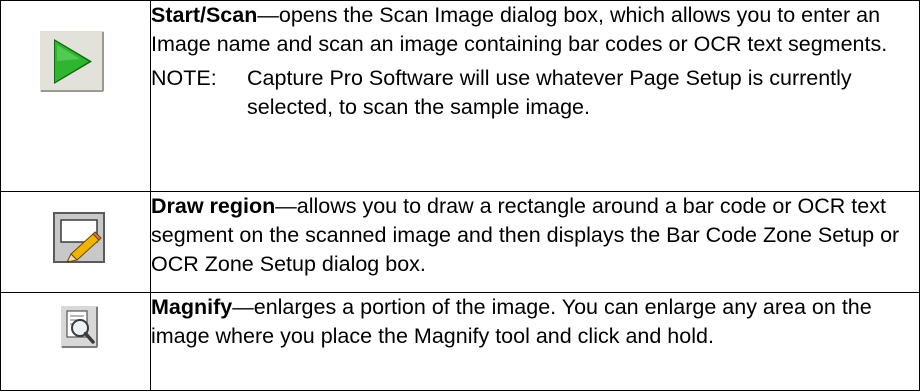  Describe the element at coordinates (72, 61) in the screenshot. I see `start-scan-icon` at that location.